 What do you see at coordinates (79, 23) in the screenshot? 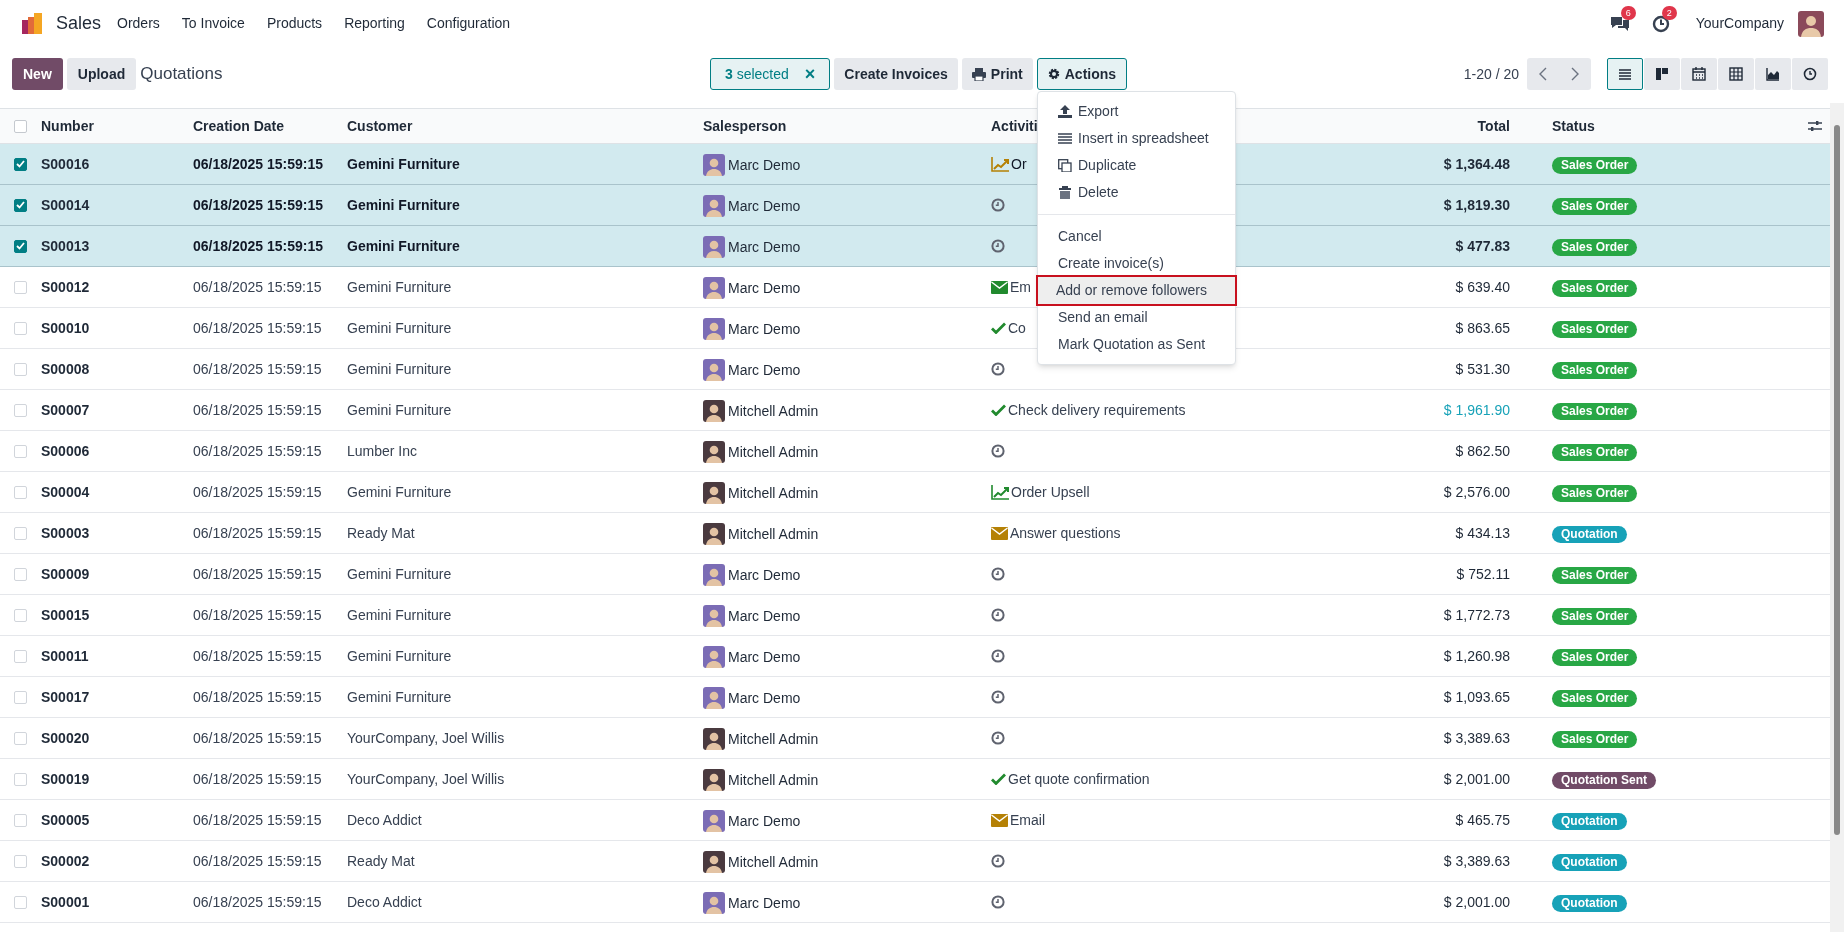
I see `app-name: Sales` at bounding box center [79, 23].